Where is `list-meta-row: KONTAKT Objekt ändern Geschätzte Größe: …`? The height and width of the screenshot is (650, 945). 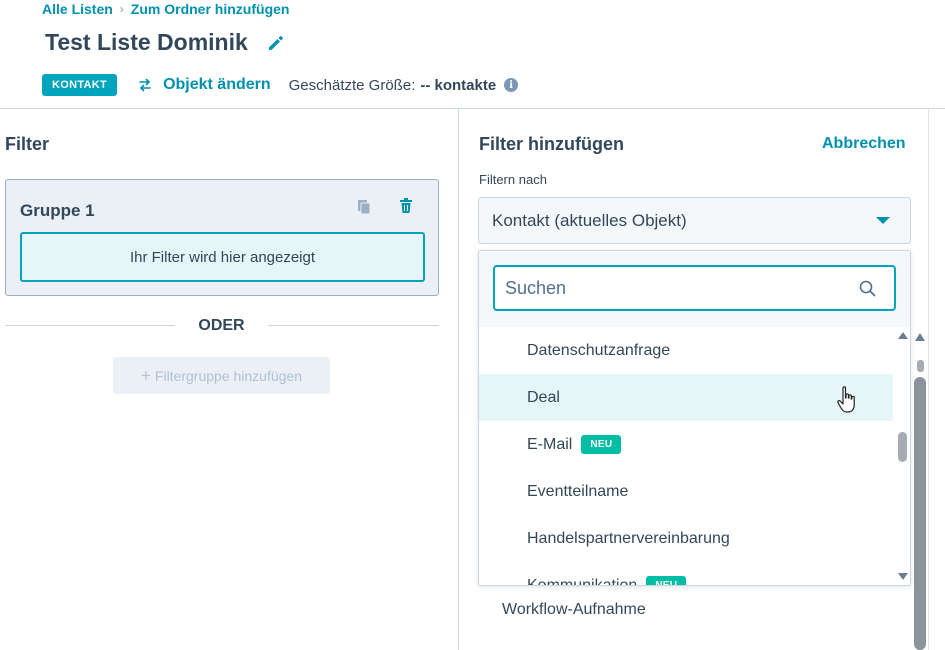
list-meta-row: KONTAKT Objekt ändern Geschätzte Größe: … is located at coordinates (280, 85).